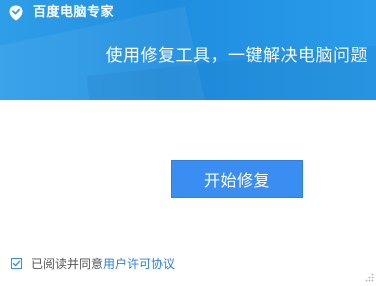 The height and width of the screenshot is (286, 376). Describe the element at coordinates (67, 263) in the screenshot. I see `agree-text: 已阅读并同意` at that location.